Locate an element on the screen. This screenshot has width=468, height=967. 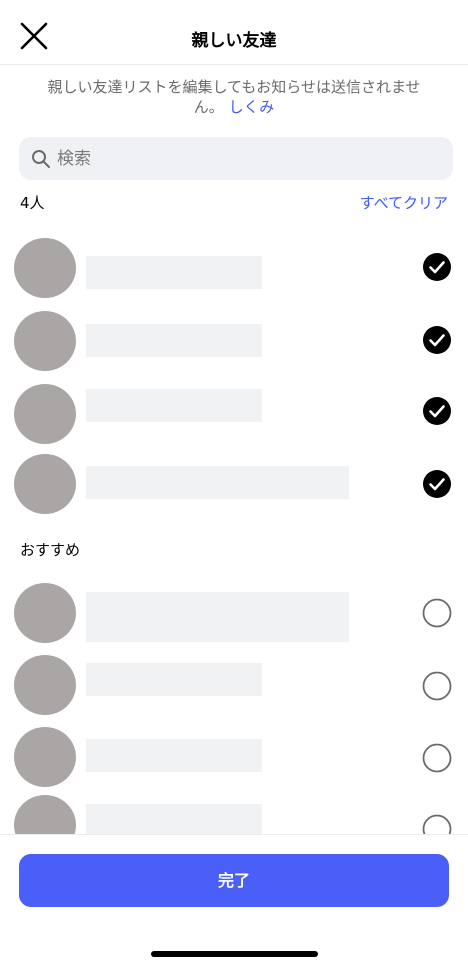
info-notice: 親しい友達リストを編集してもお知らせは送信されません。 しくみ is located at coordinates (234, 97).